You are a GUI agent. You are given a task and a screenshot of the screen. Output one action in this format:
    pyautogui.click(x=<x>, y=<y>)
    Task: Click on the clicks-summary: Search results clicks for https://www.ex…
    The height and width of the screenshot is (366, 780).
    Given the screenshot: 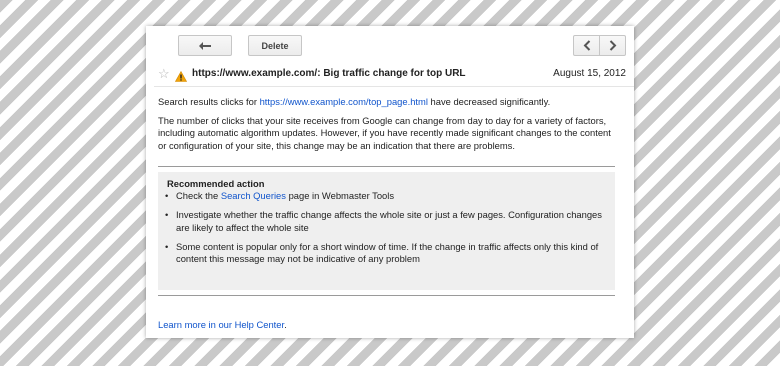 What is the action you would take?
    pyautogui.click(x=388, y=102)
    